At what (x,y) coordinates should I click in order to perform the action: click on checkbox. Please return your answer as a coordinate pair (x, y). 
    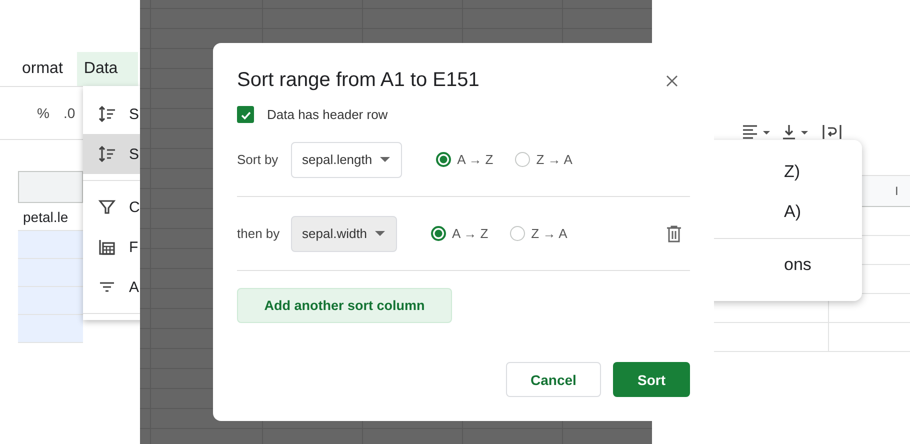
    Looking at the image, I should click on (245, 114).